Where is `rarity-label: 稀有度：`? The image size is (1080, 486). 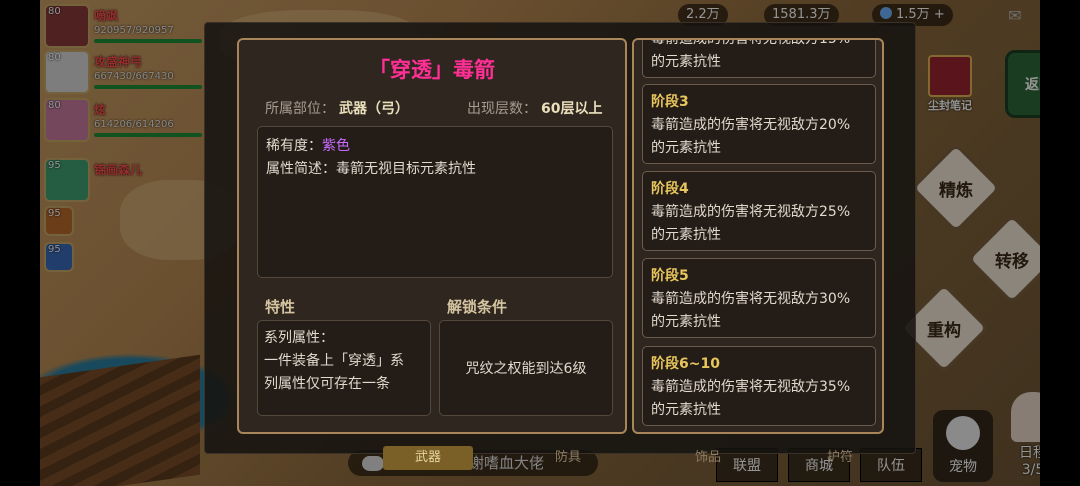 rarity-label: 稀有度： is located at coordinates (294, 146).